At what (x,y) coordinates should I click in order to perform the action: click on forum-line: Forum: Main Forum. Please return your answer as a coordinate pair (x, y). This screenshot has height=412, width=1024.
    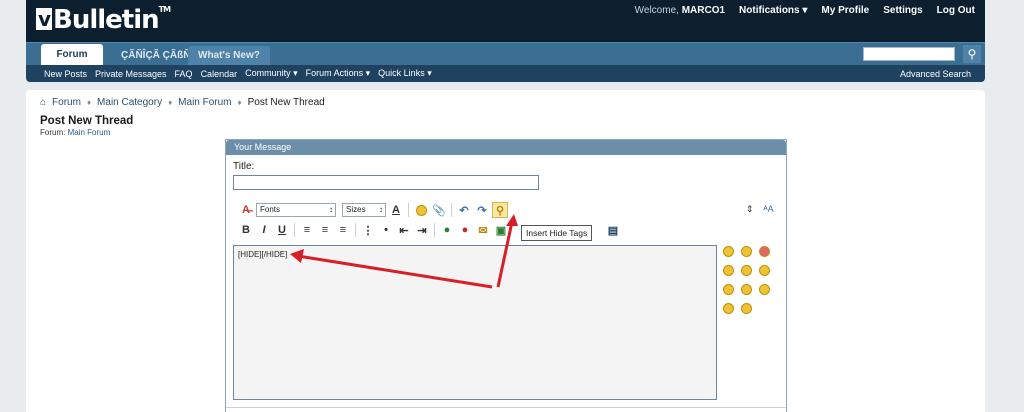
    Looking at the image, I should click on (75, 132).